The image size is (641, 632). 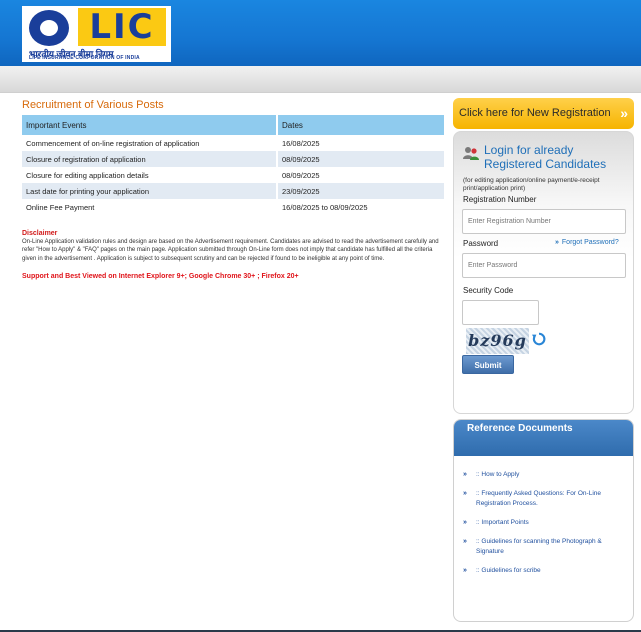 What do you see at coordinates (497, 341) in the screenshot?
I see `captcha-image: bz96g` at bounding box center [497, 341].